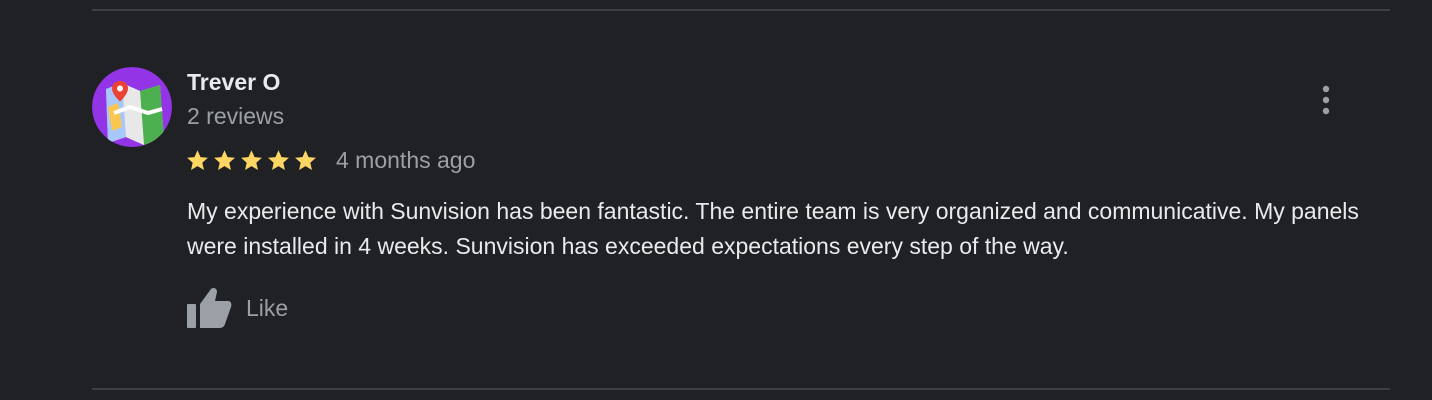 This screenshot has height=400, width=1432. What do you see at coordinates (233, 82) in the screenshot?
I see `reviewer-name: Trever O` at bounding box center [233, 82].